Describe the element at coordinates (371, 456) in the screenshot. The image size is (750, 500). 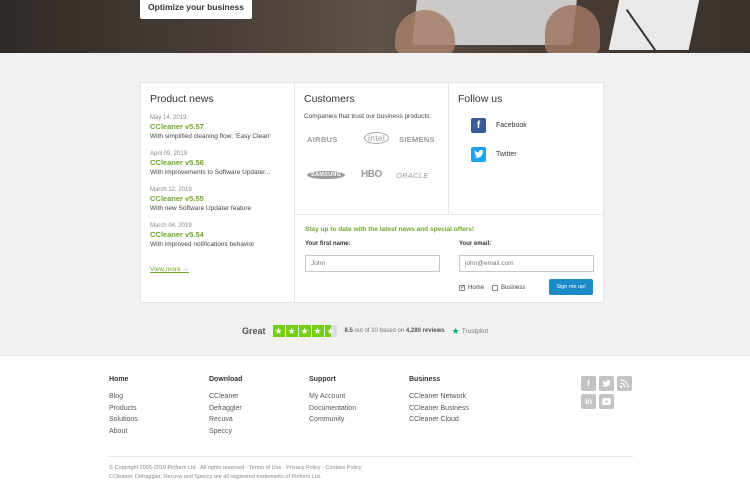
I see `footer-divider` at that location.